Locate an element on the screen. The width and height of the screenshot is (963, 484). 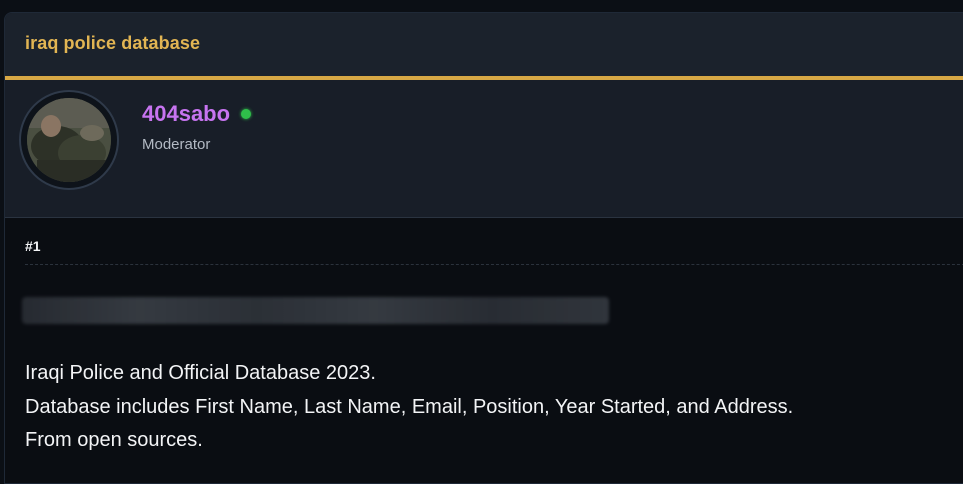
online-status-icon is located at coordinates (246, 114).